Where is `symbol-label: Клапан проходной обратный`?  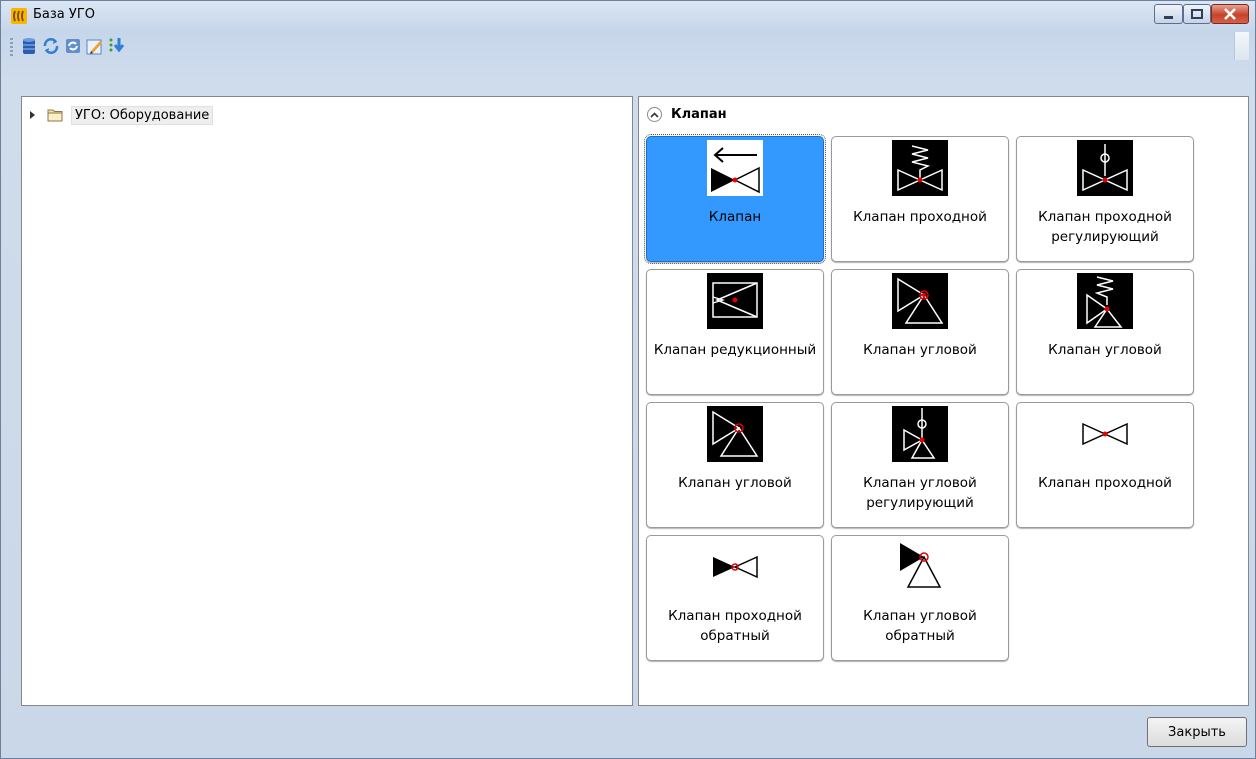
symbol-label: Клапан проходной обратный is located at coordinates (735, 626).